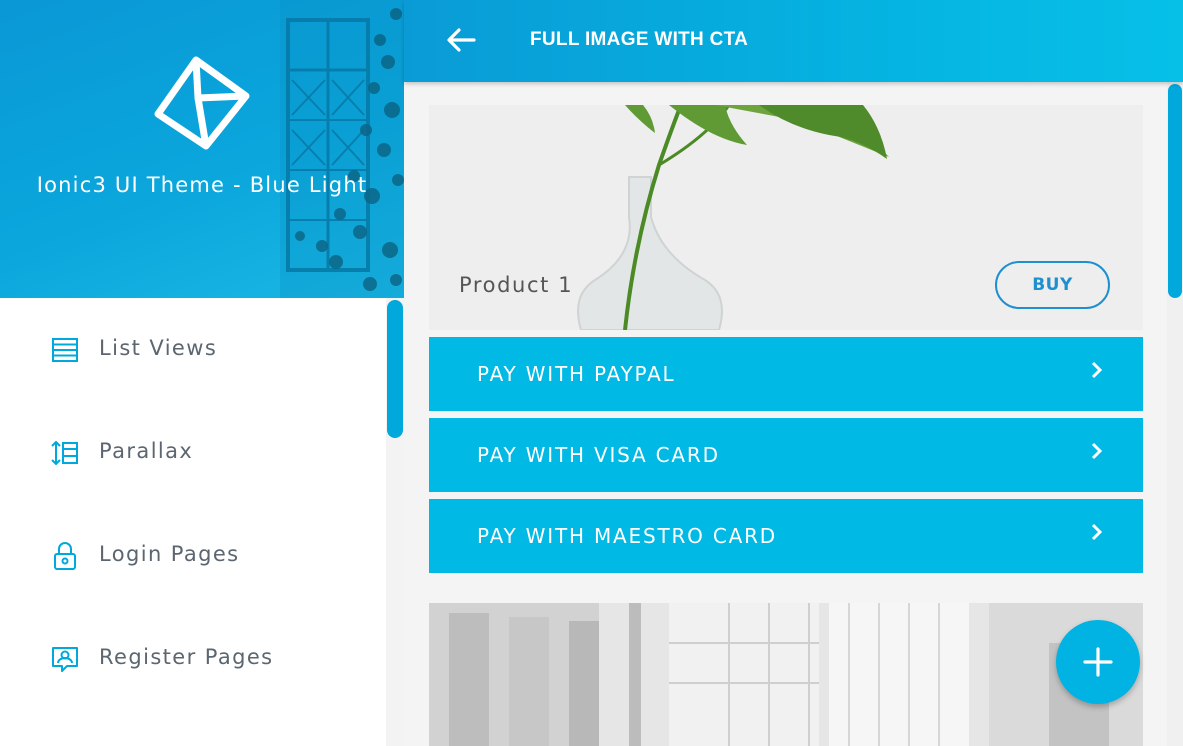 The height and width of the screenshot is (746, 1183). I want to click on pay-with-maestro-card-button: PAY WITH MAESTRO CARD, so click(786, 536).